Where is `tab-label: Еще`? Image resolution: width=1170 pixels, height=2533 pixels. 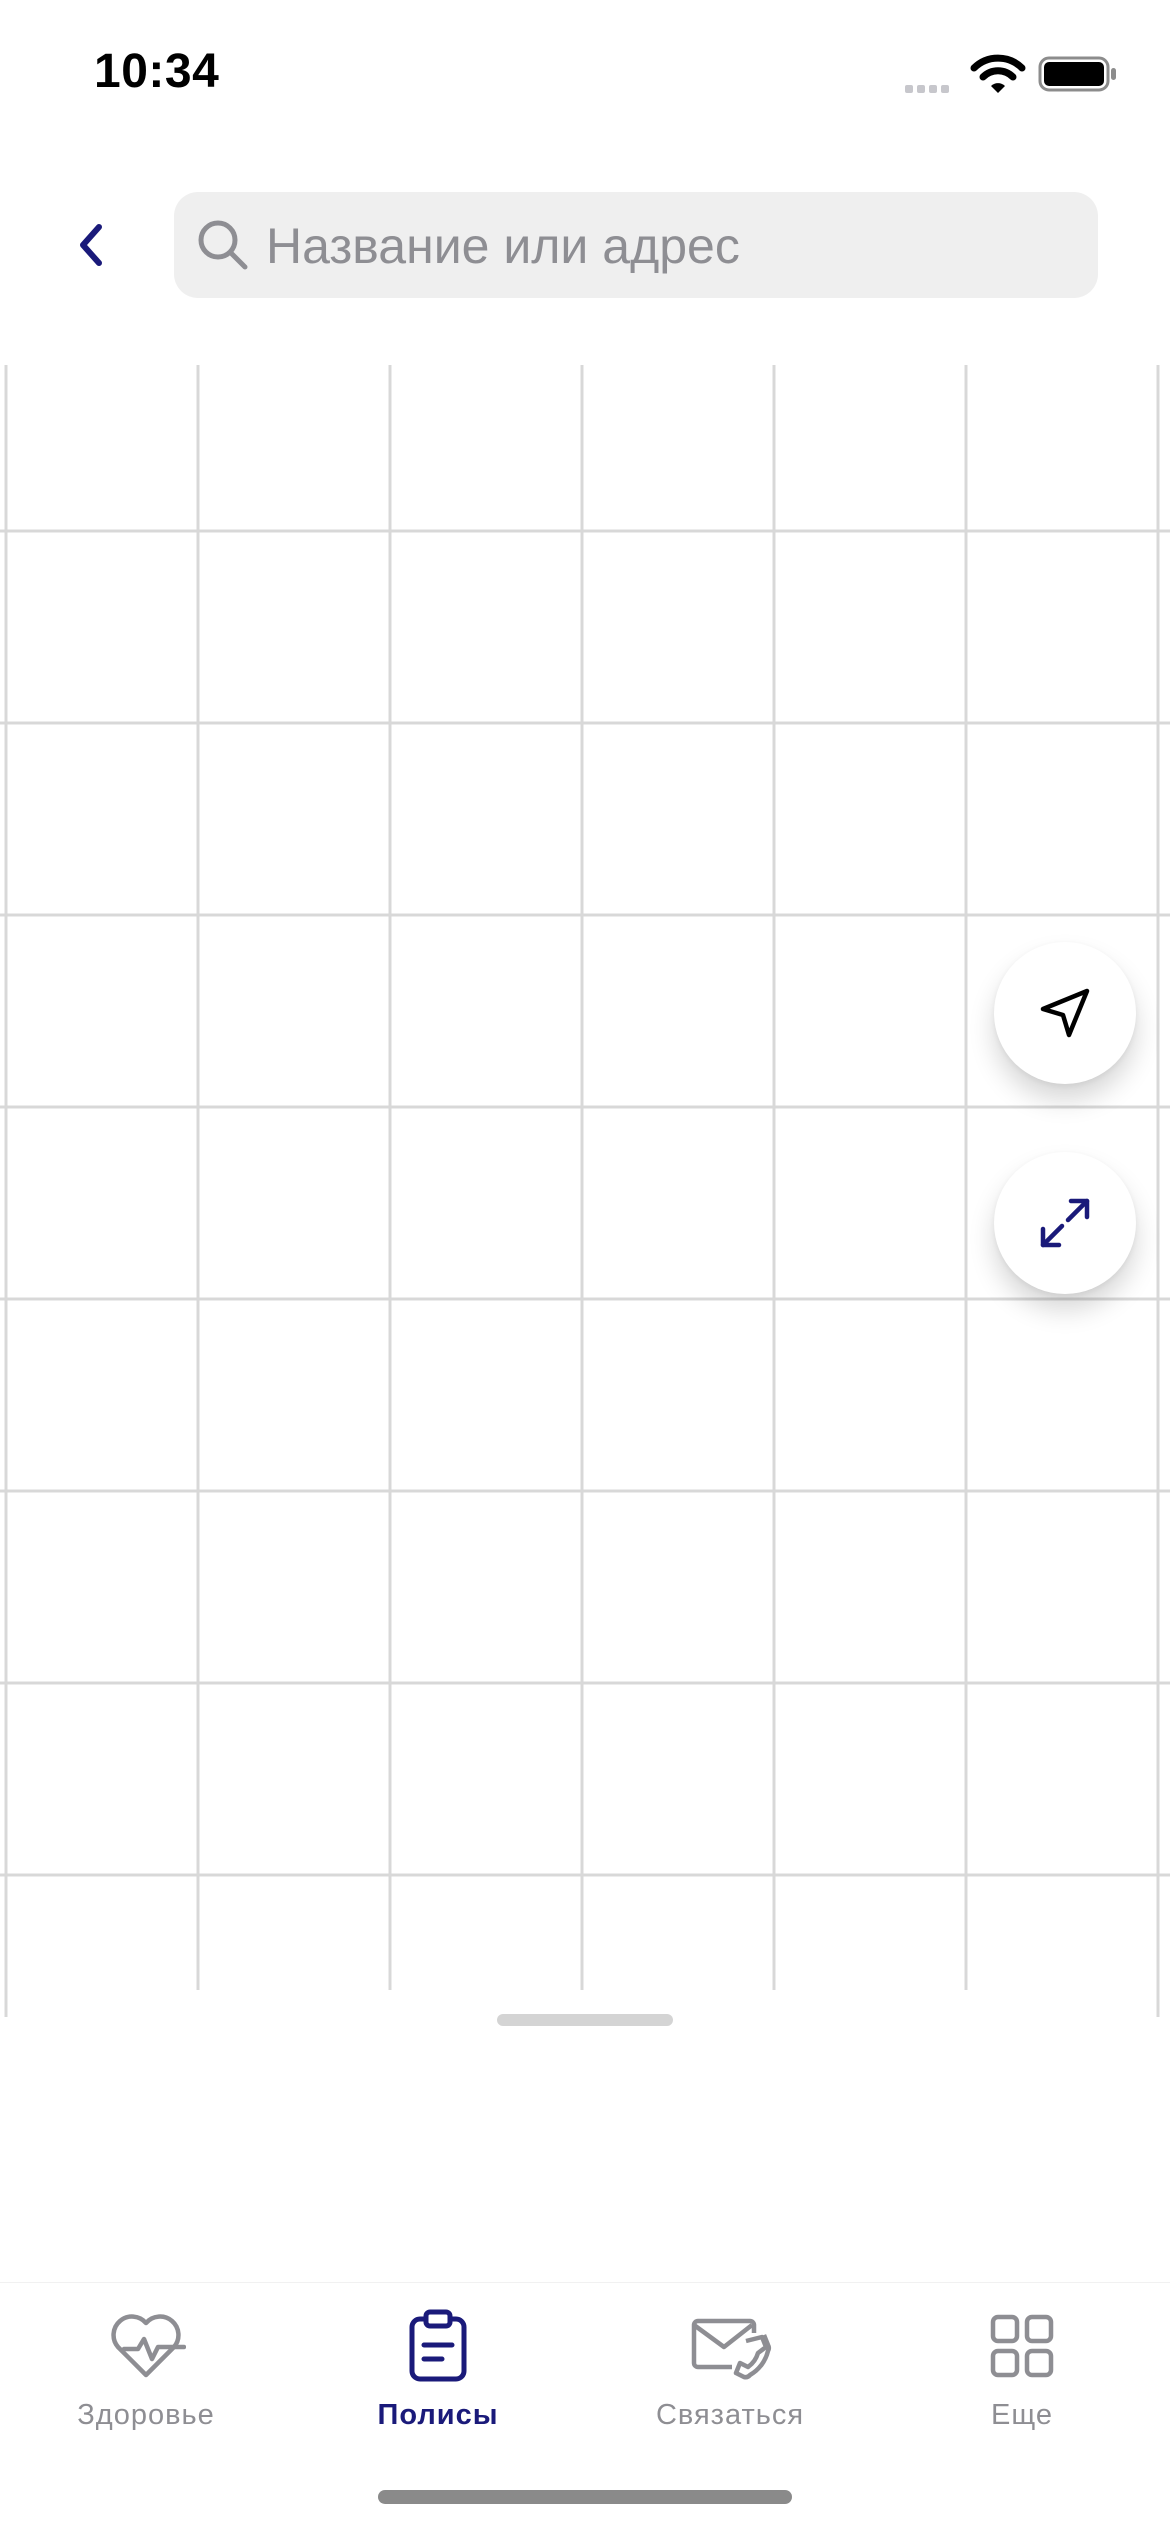
tab-label: Еще is located at coordinates (1021, 2415).